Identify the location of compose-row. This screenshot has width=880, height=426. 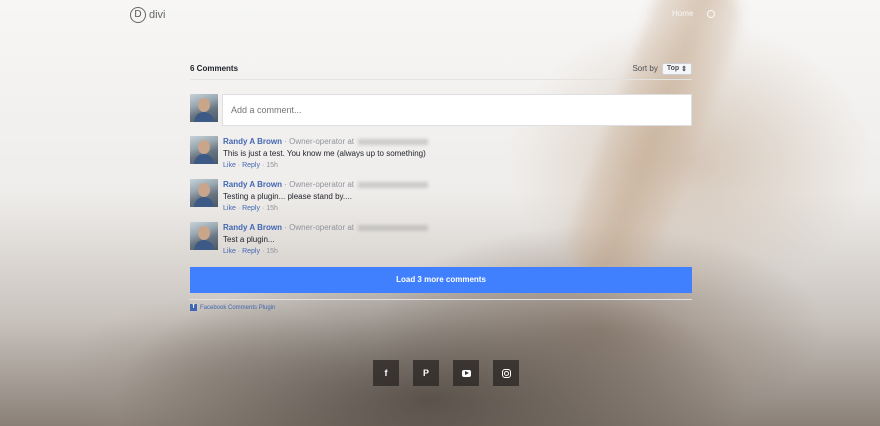
(441, 110).